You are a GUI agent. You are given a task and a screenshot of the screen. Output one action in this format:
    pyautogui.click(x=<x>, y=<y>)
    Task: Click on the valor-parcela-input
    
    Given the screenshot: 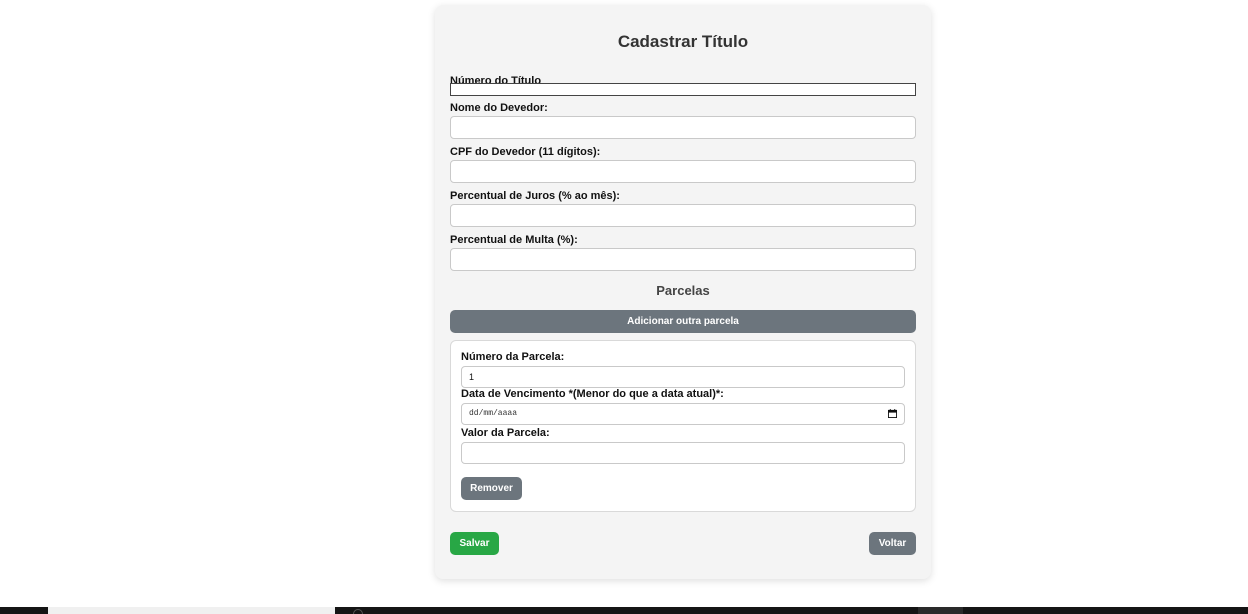 What is the action you would take?
    pyautogui.click(x=683, y=453)
    